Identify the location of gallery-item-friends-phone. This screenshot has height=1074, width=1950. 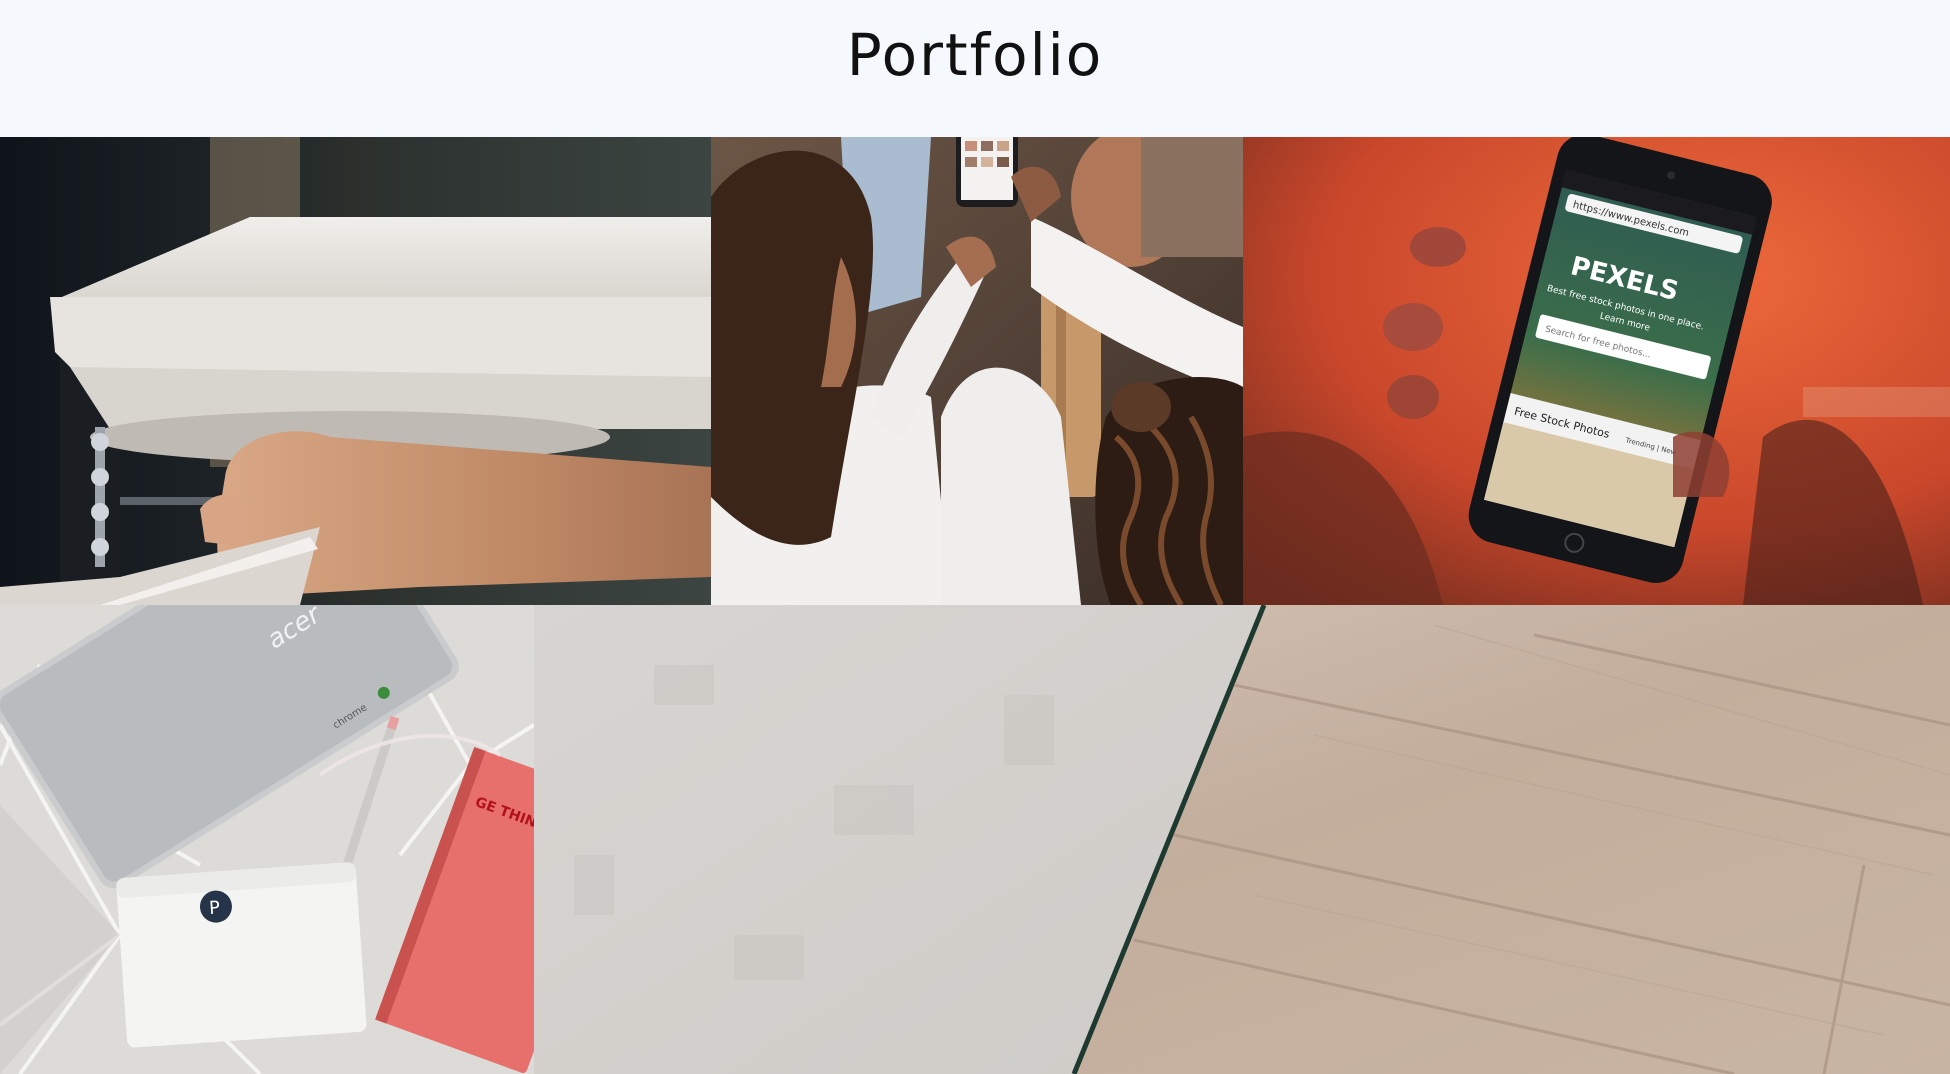
(977, 371).